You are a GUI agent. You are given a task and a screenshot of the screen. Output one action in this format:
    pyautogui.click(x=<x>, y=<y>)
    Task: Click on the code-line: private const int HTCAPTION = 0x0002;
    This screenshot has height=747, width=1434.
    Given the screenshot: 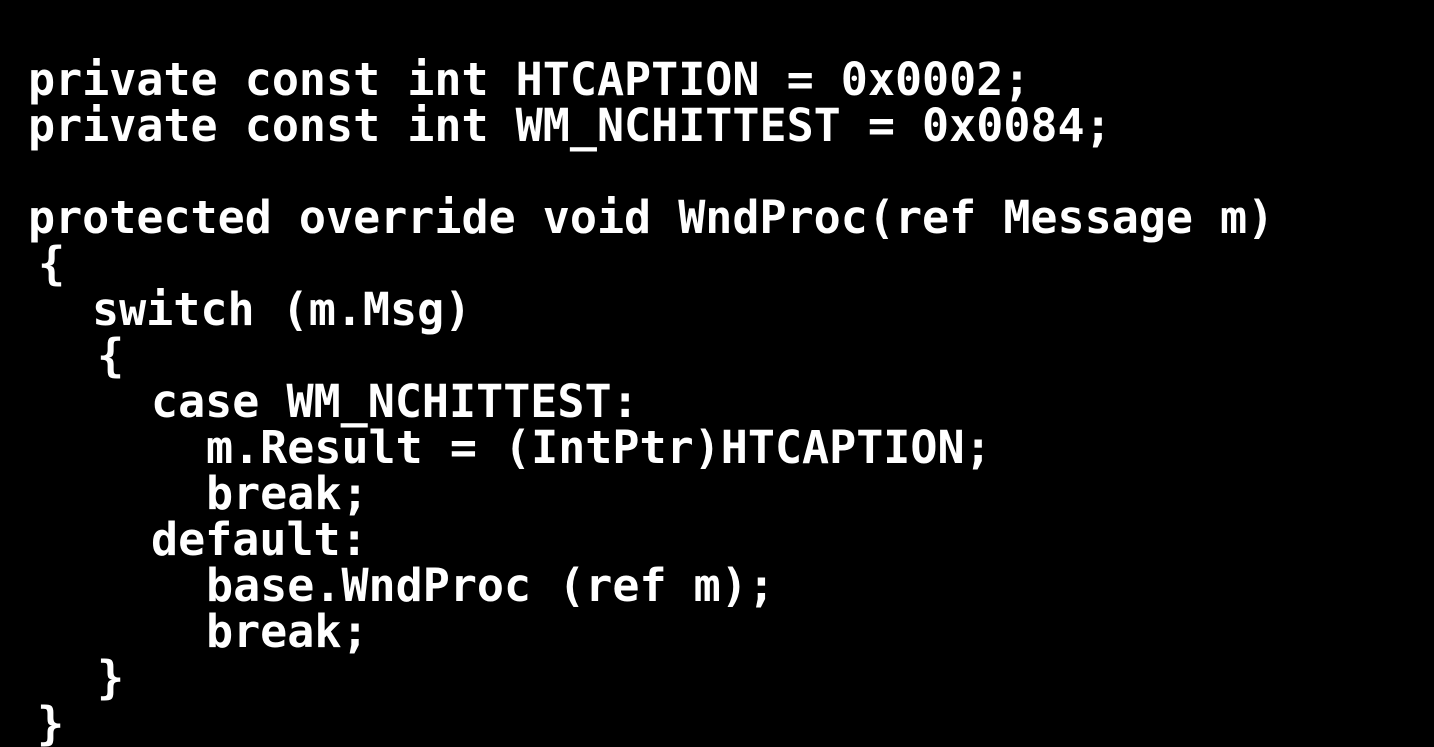 What is the action you would take?
    pyautogui.click(x=529, y=79)
    